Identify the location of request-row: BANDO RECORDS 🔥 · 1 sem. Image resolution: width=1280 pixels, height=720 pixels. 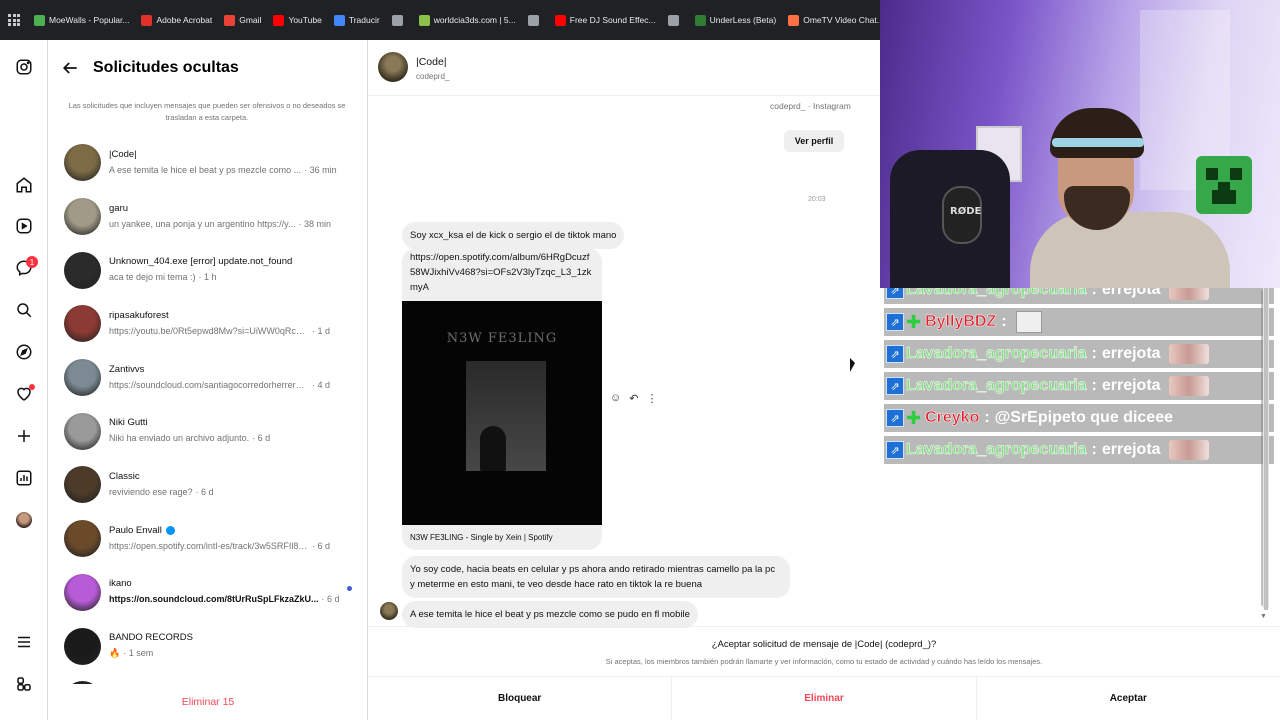
(208, 646).